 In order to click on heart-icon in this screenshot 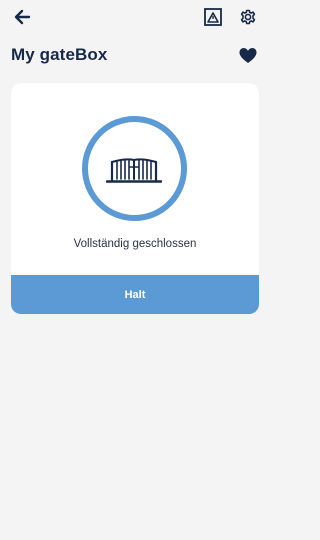, I will do `click(248, 55)`.